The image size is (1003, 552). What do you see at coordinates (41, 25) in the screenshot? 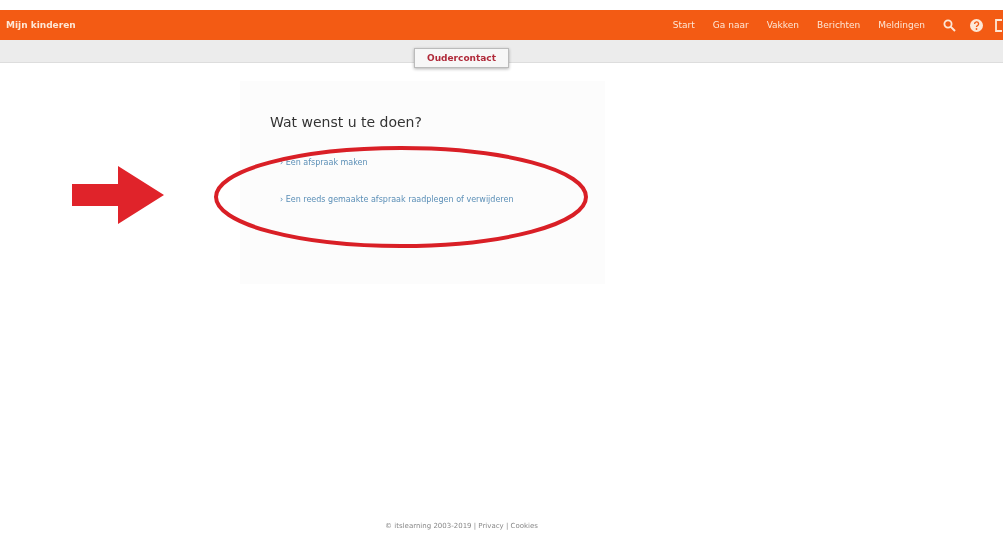
I see `page-title: Mijn kinderen` at bounding box center [41, 25].